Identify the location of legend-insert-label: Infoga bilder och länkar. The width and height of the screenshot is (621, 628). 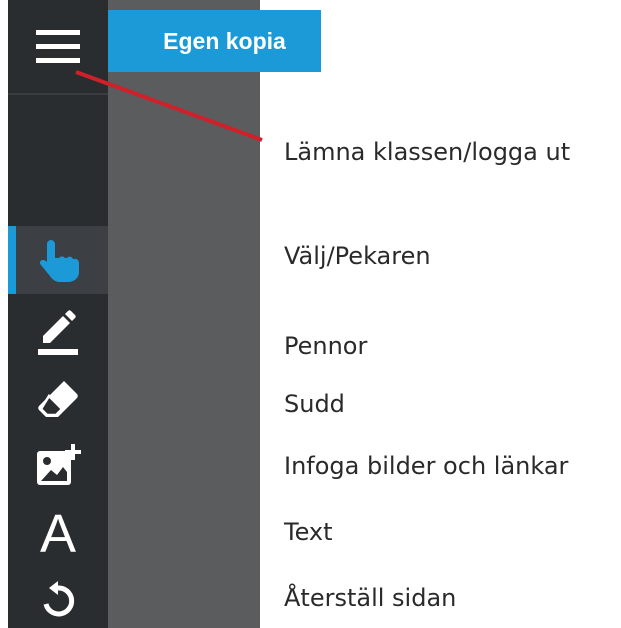
(426, 466).